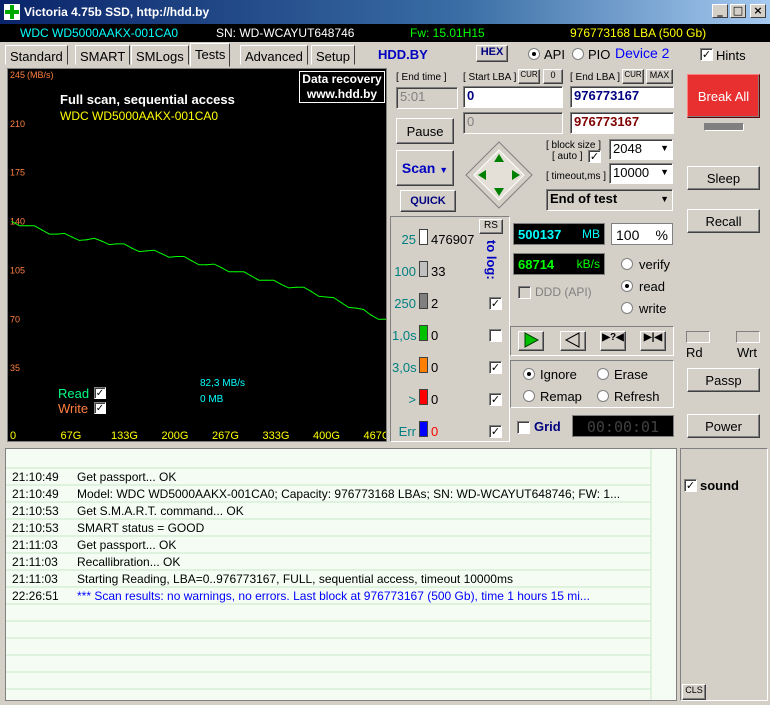  I want to click on end-lba-field: 976773167, so click(622, 97).